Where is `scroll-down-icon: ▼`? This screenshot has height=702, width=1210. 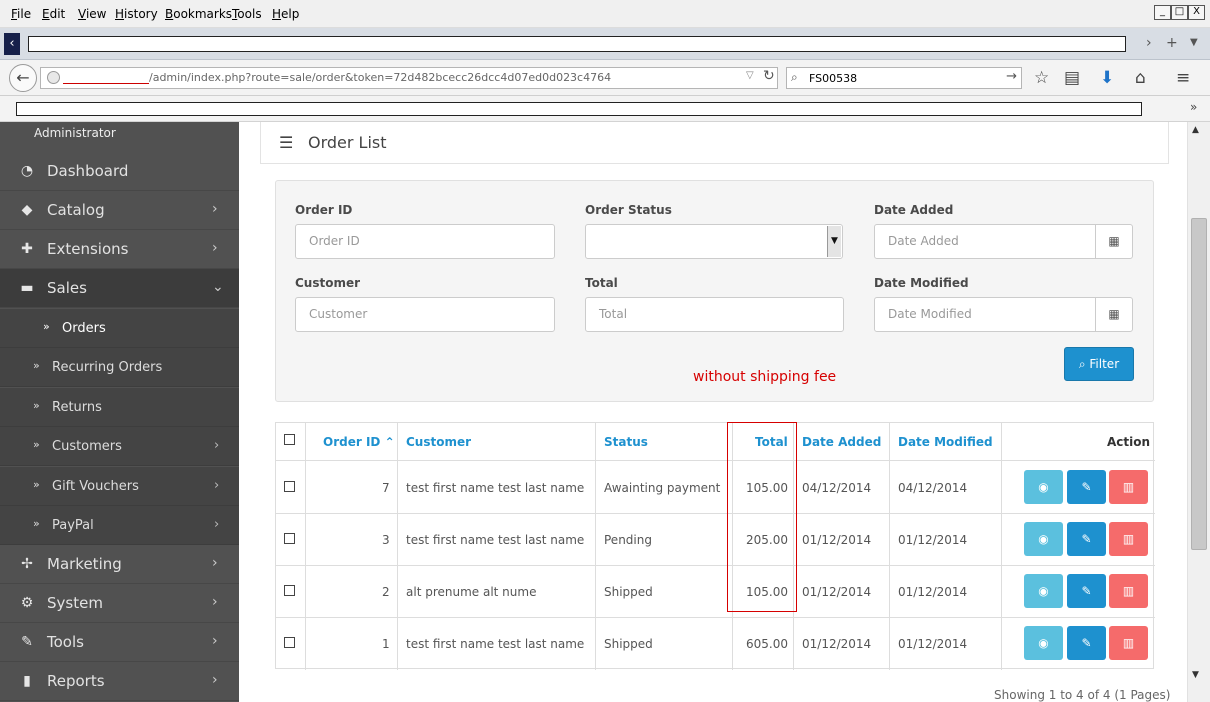
scroll-down-icon: ▼ is located at coordinates (1195, 675).